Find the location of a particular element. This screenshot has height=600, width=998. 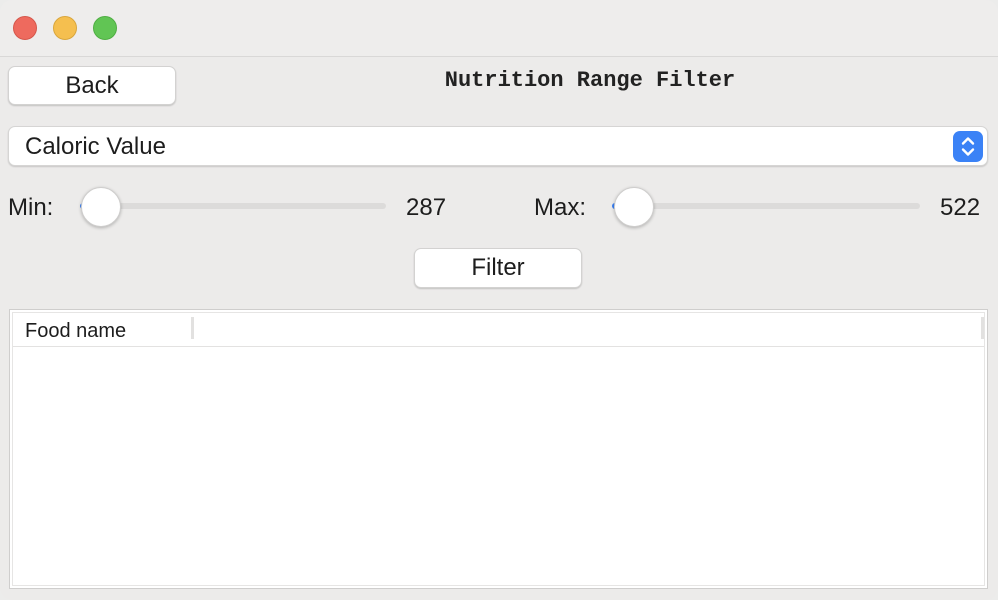

close-window-button is located at coordinates (25, 28).